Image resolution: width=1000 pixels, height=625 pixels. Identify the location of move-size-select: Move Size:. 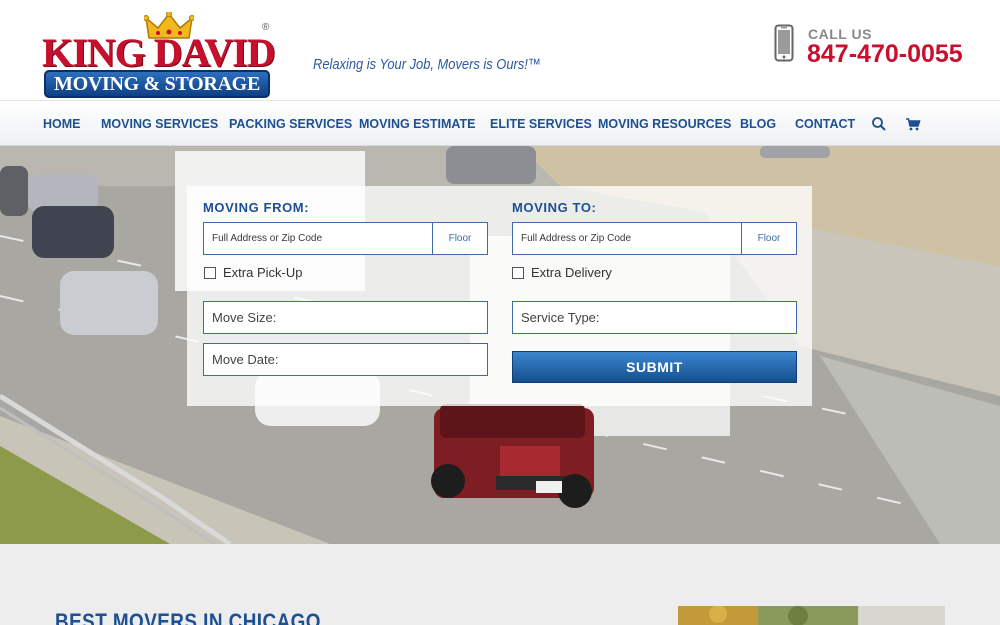
(345, 317).